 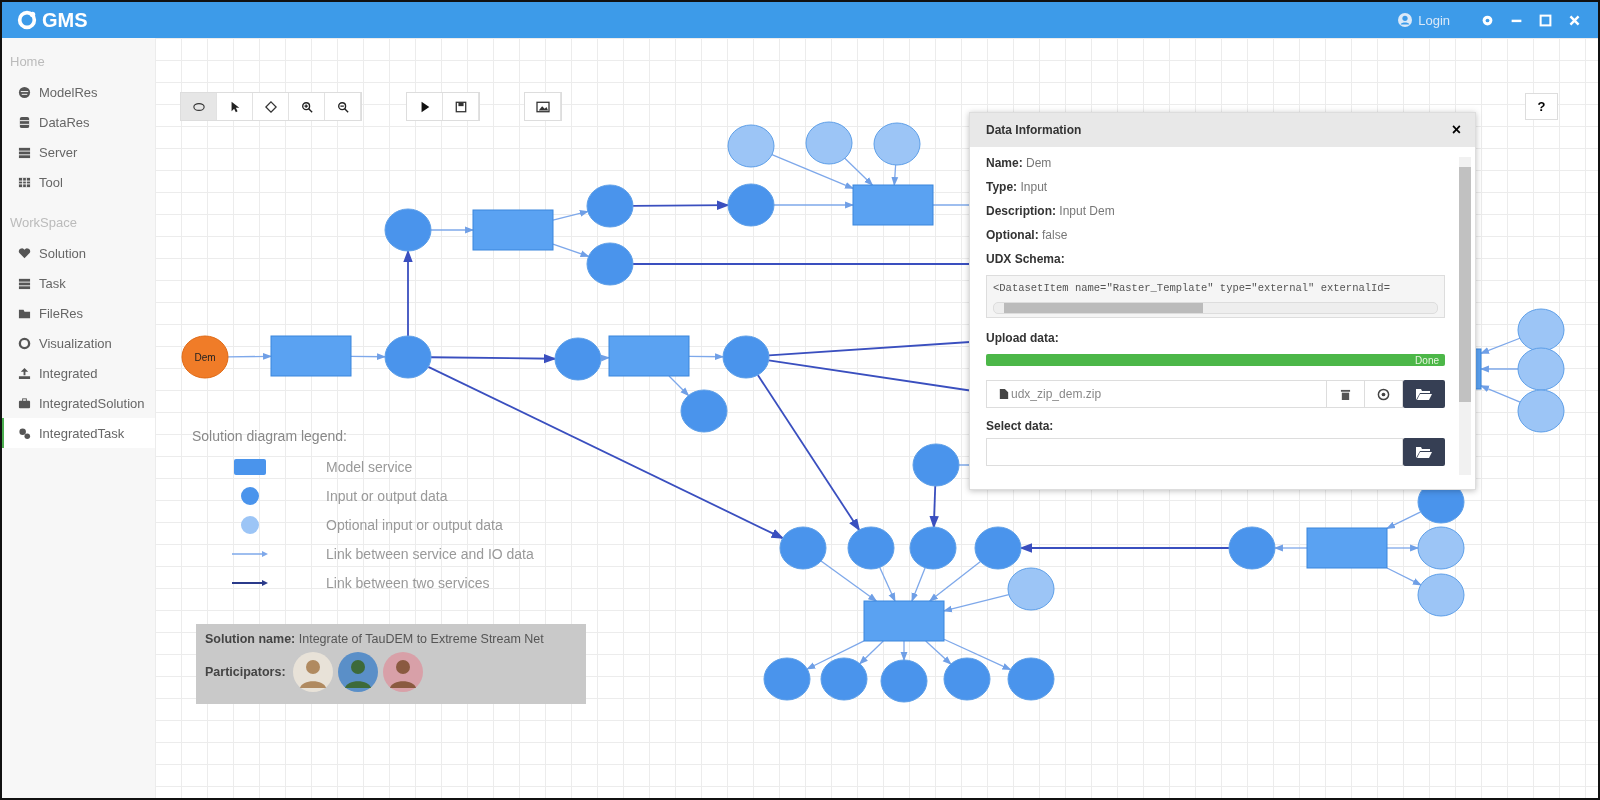 What do you see at coordinates (78, 433) in the screenshot?
I see `sidebar-item: IntegratedTask` at bounding box center [78, 433].